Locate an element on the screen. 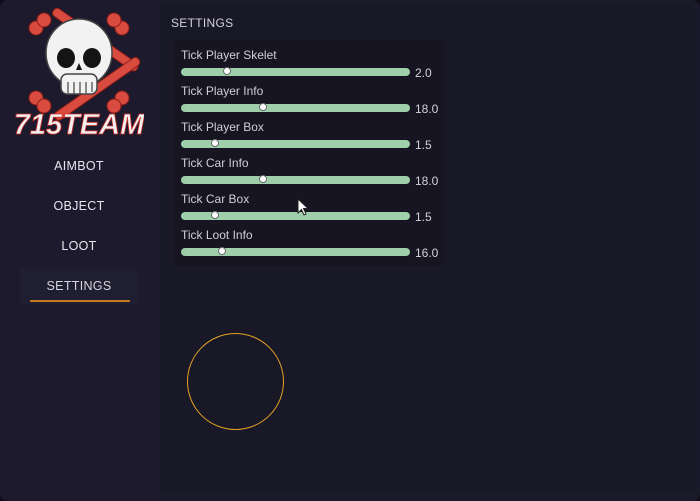  nav-item-label: AIMBOT is located at coordinates (79, 166).